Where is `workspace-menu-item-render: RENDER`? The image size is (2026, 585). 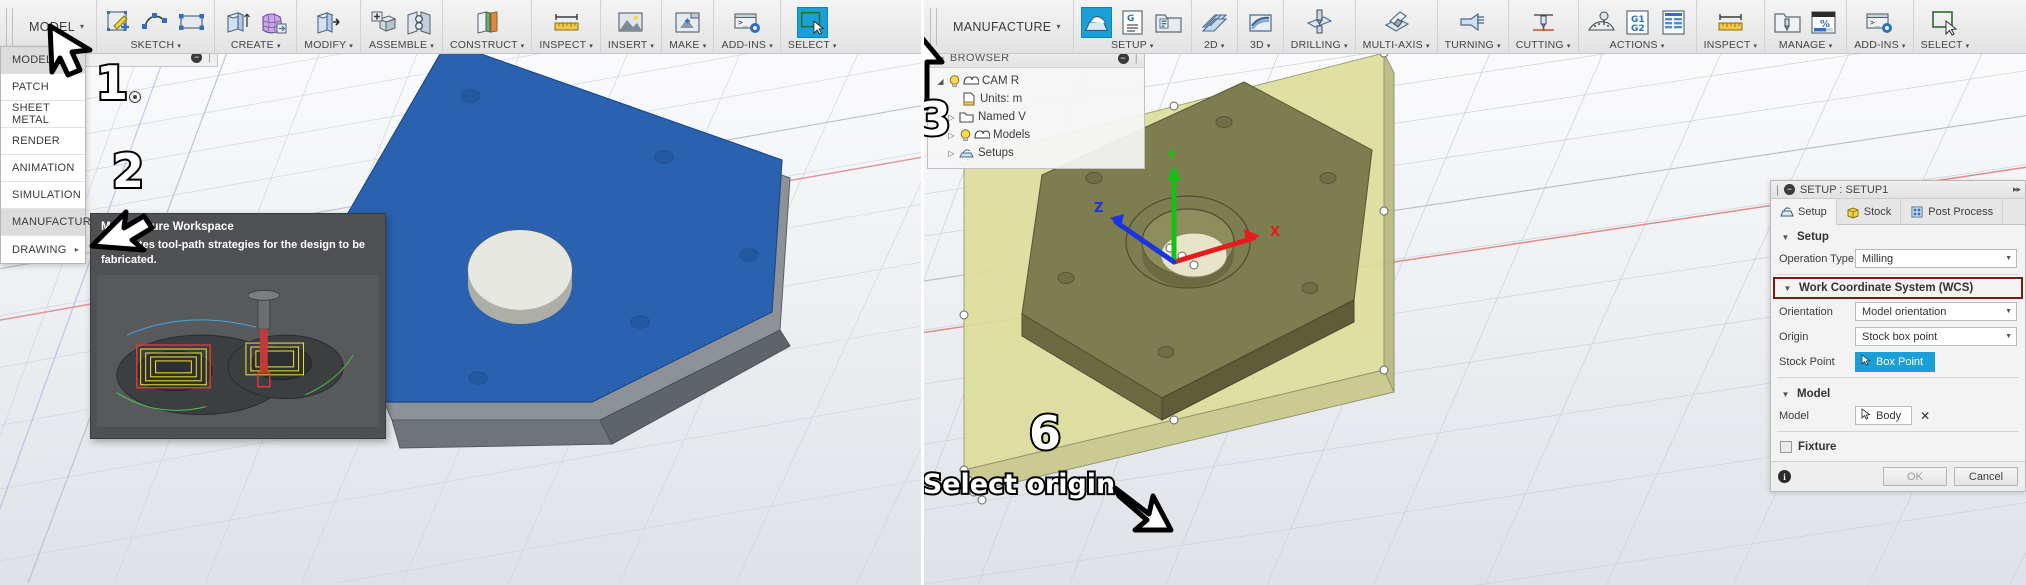
workspace-menu-item-render: RENDER is located at coordinates (43, 141).